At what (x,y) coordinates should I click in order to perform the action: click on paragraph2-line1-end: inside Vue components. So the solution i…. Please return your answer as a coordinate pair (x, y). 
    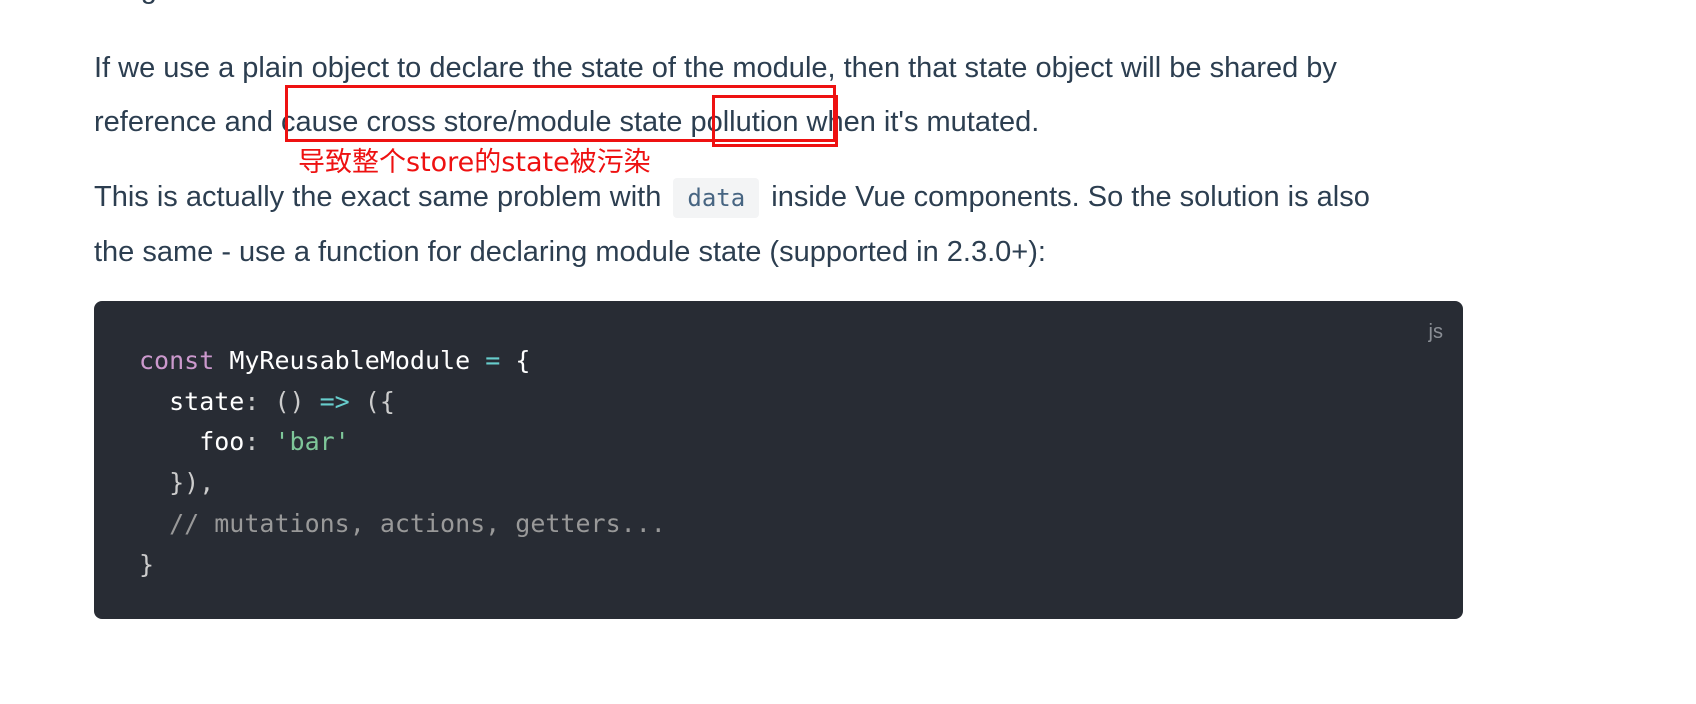
    Looking at the image, I should click on (1066, 197).